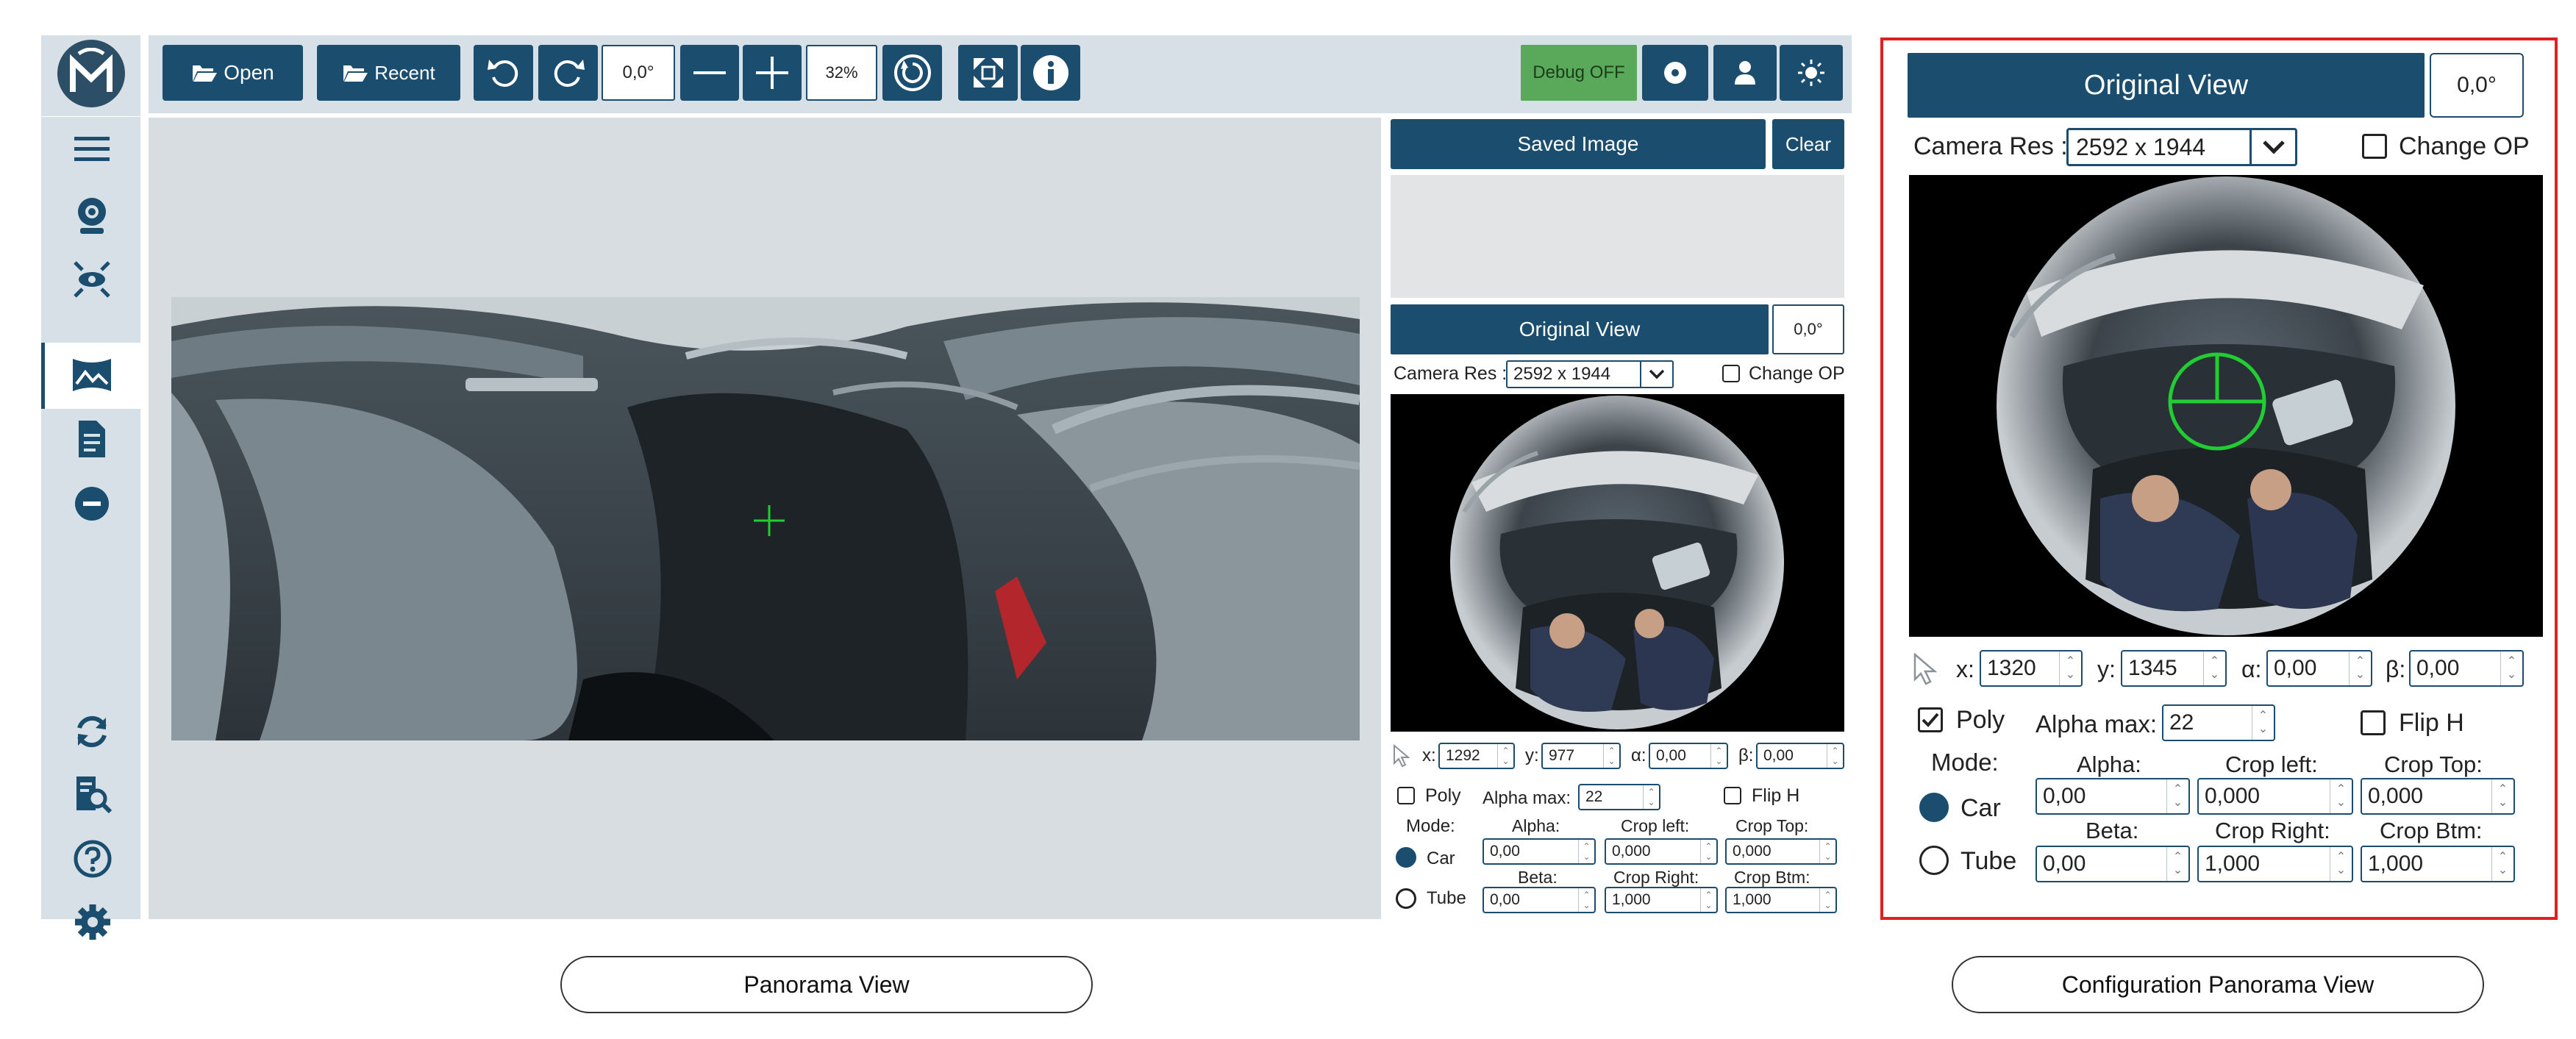  Describe the element at coordinates (1808, 144) in the screenshot. I see `clear-button: Clear` at that location.